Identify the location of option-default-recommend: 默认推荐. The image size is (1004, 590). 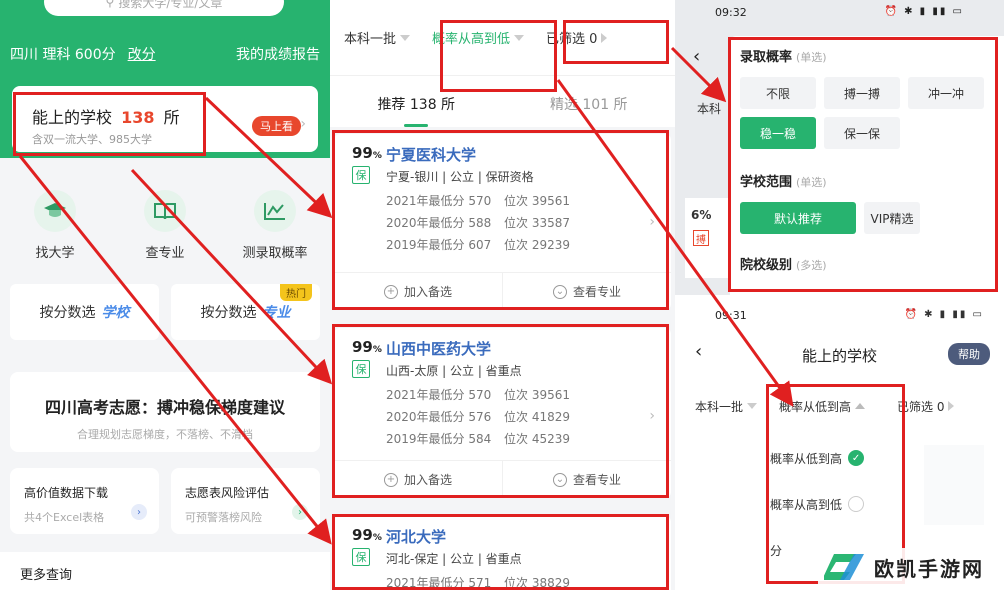
(798, 218).